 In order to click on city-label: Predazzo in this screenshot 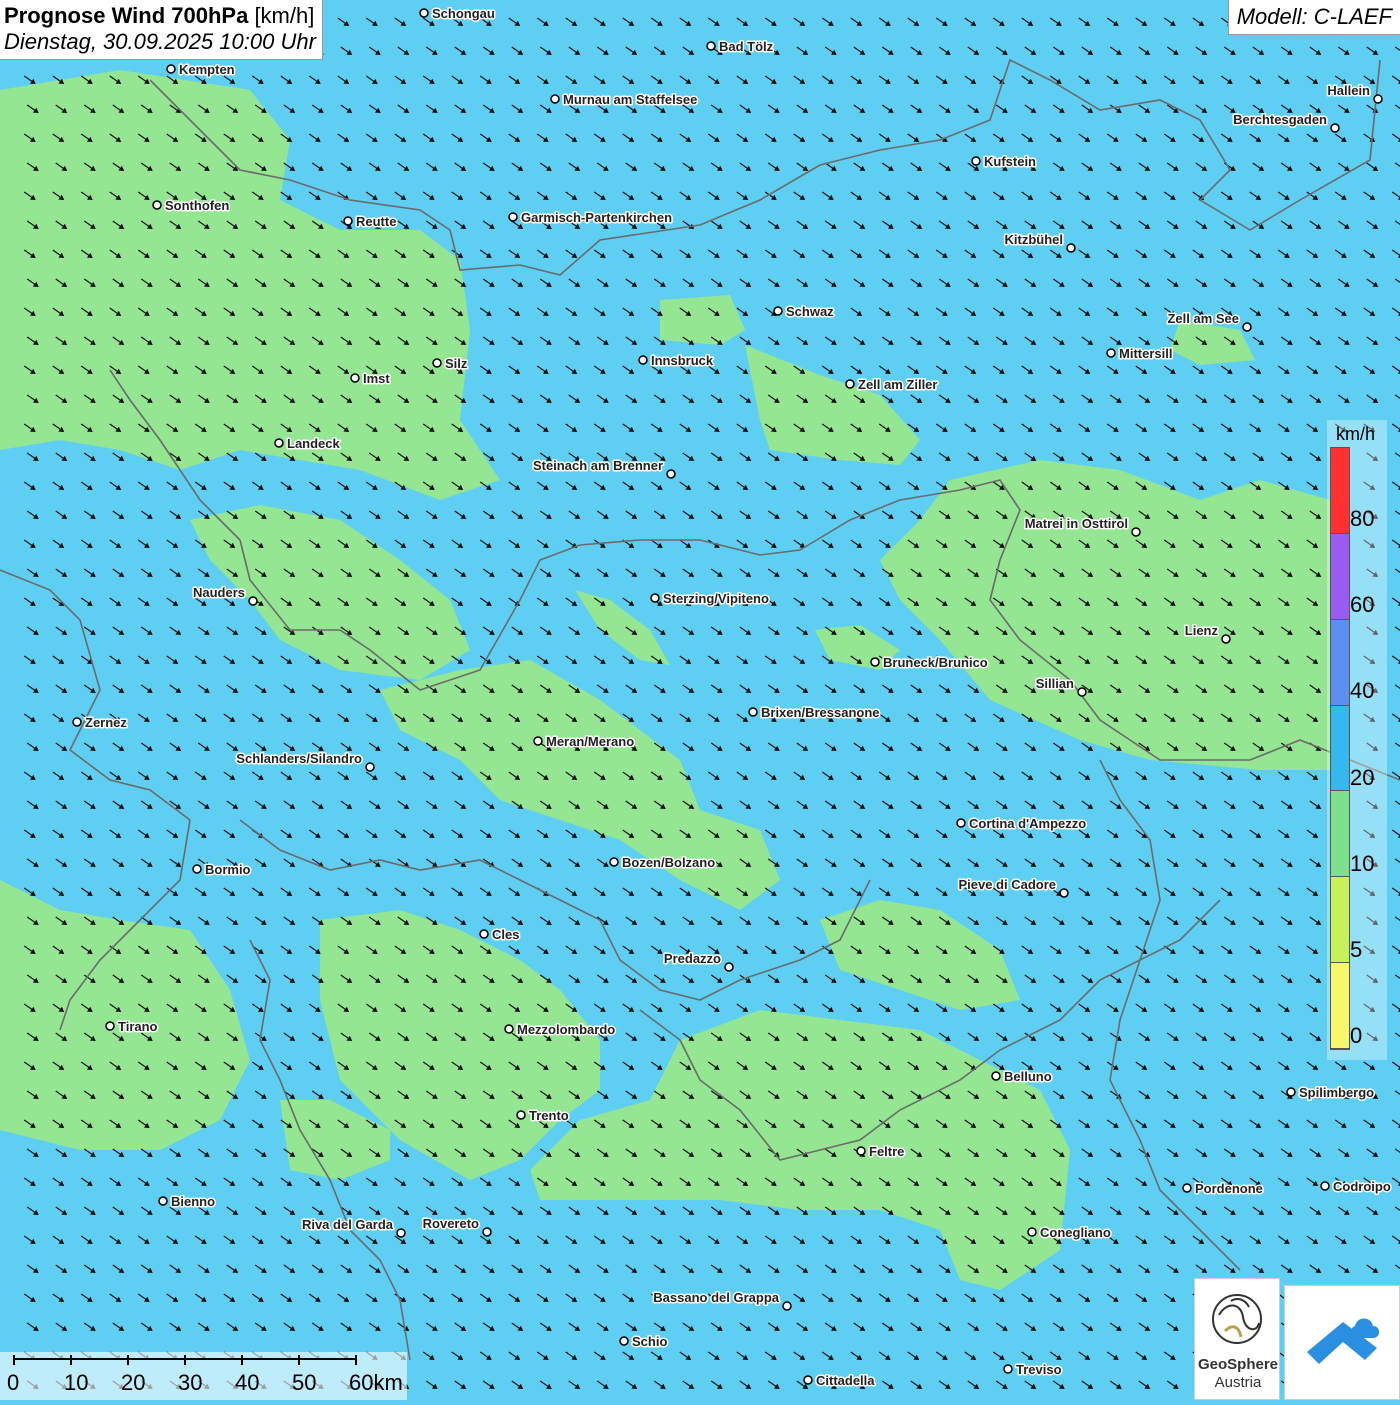, I will do `click(692, 958)`.